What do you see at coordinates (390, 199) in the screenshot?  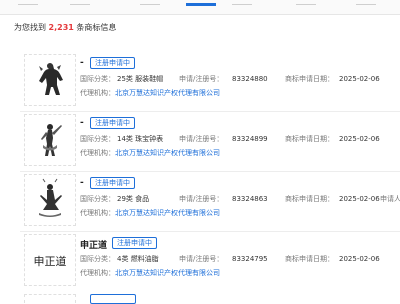 I see `applicant-label: 申请人` at bounding box center [390, 199].